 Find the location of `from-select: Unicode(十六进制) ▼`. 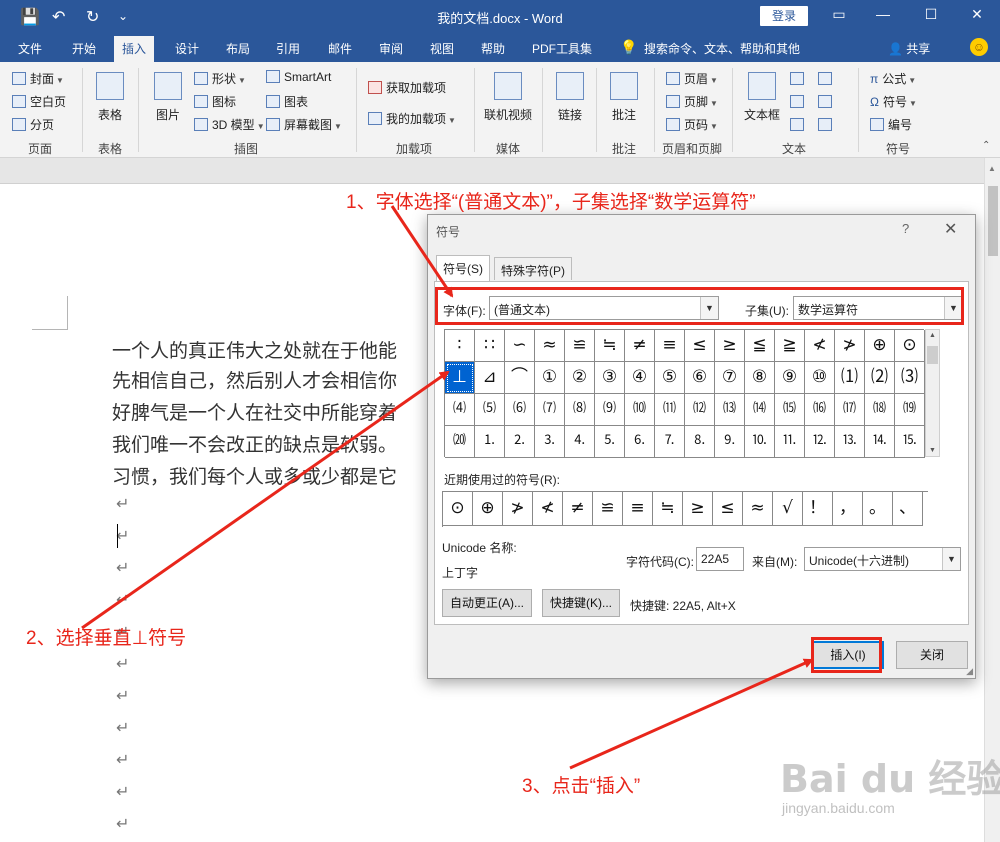

from-select: Unicode(十六进制) ▼ is located at coordinates (882, 559).